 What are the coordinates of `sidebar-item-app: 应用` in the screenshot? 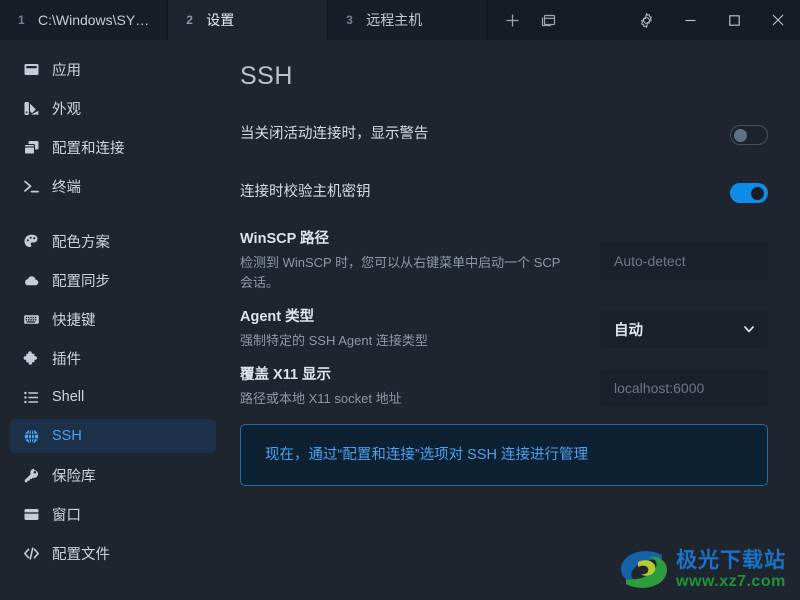 It's located at (113, 69).